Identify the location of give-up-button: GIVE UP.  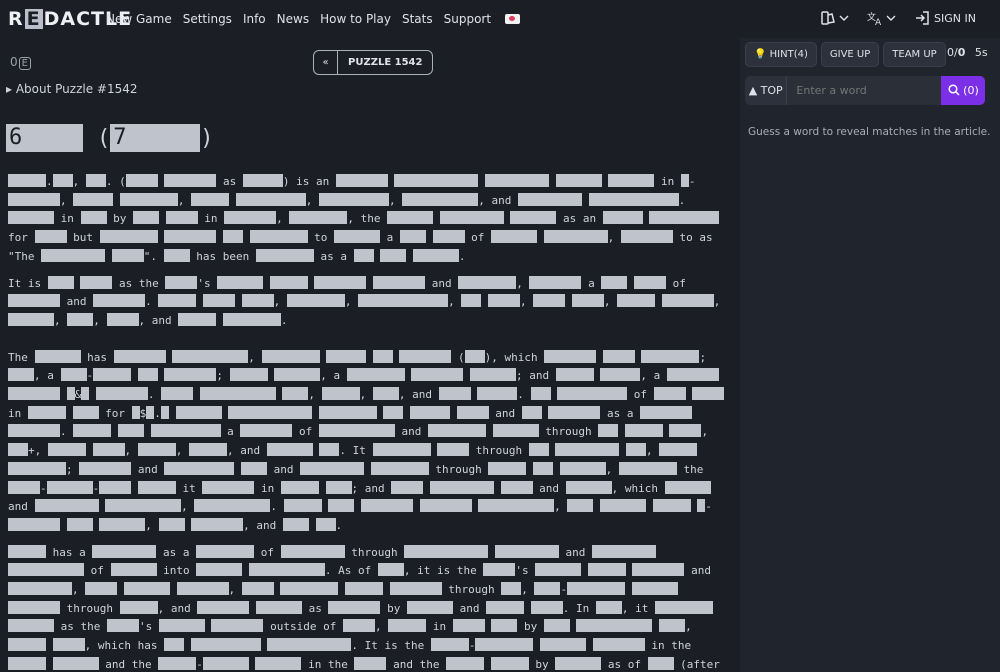
(850, 54).